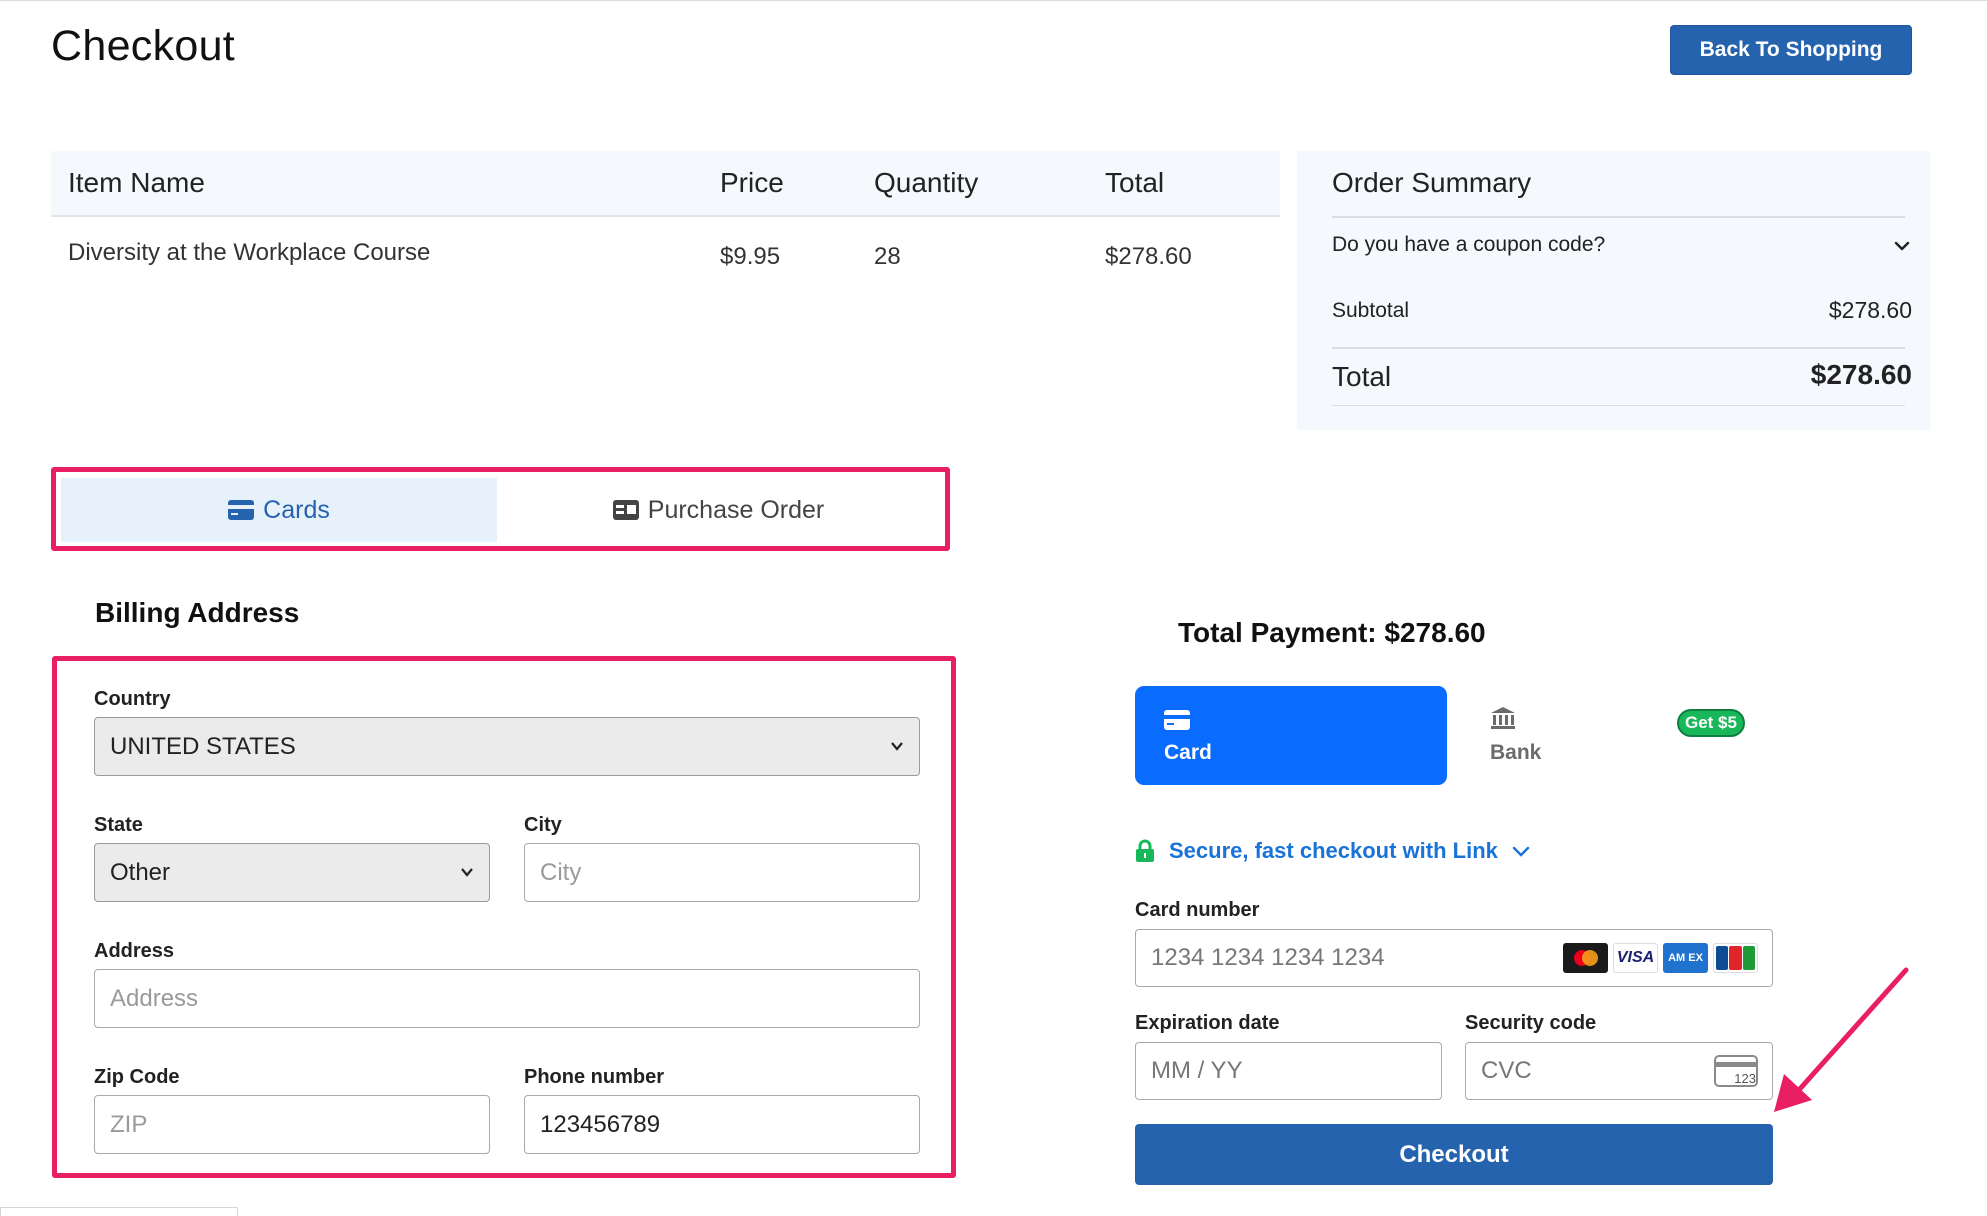  I want to click on id-card-icon, so click(625, 510).